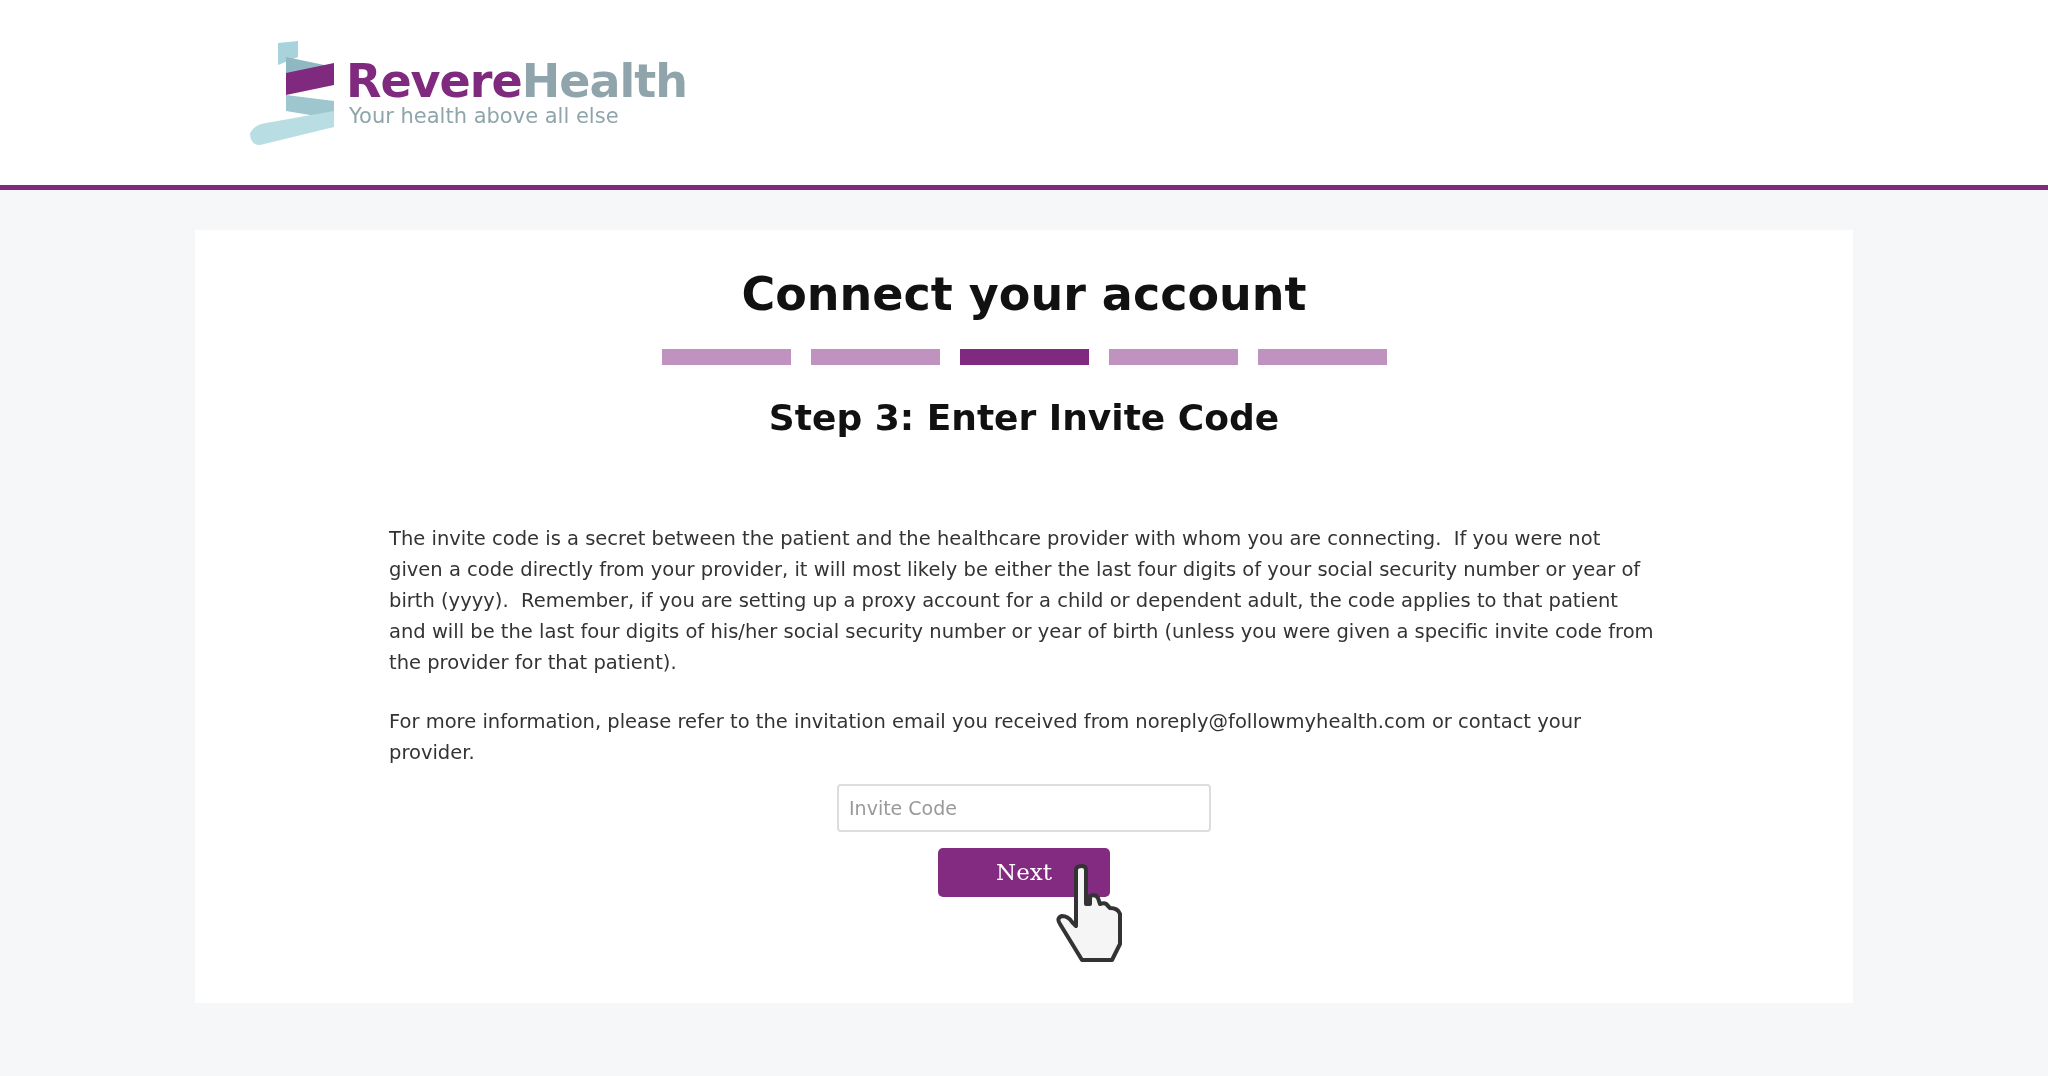 The height and width of the screenshot is (1076, 2048). I want to click on logo-wordmark-first: Revere, so click(434, 81).